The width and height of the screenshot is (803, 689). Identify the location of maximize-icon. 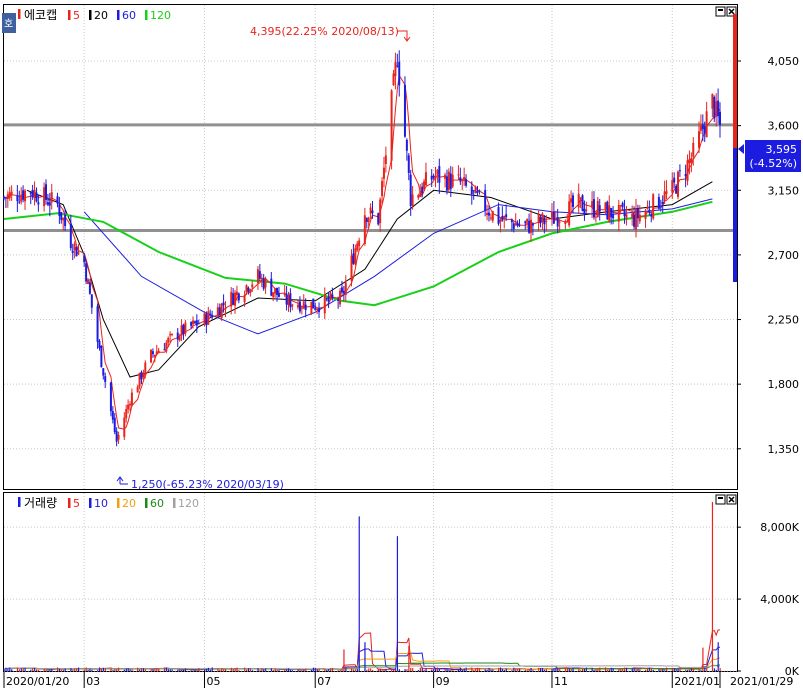
(720, 11).